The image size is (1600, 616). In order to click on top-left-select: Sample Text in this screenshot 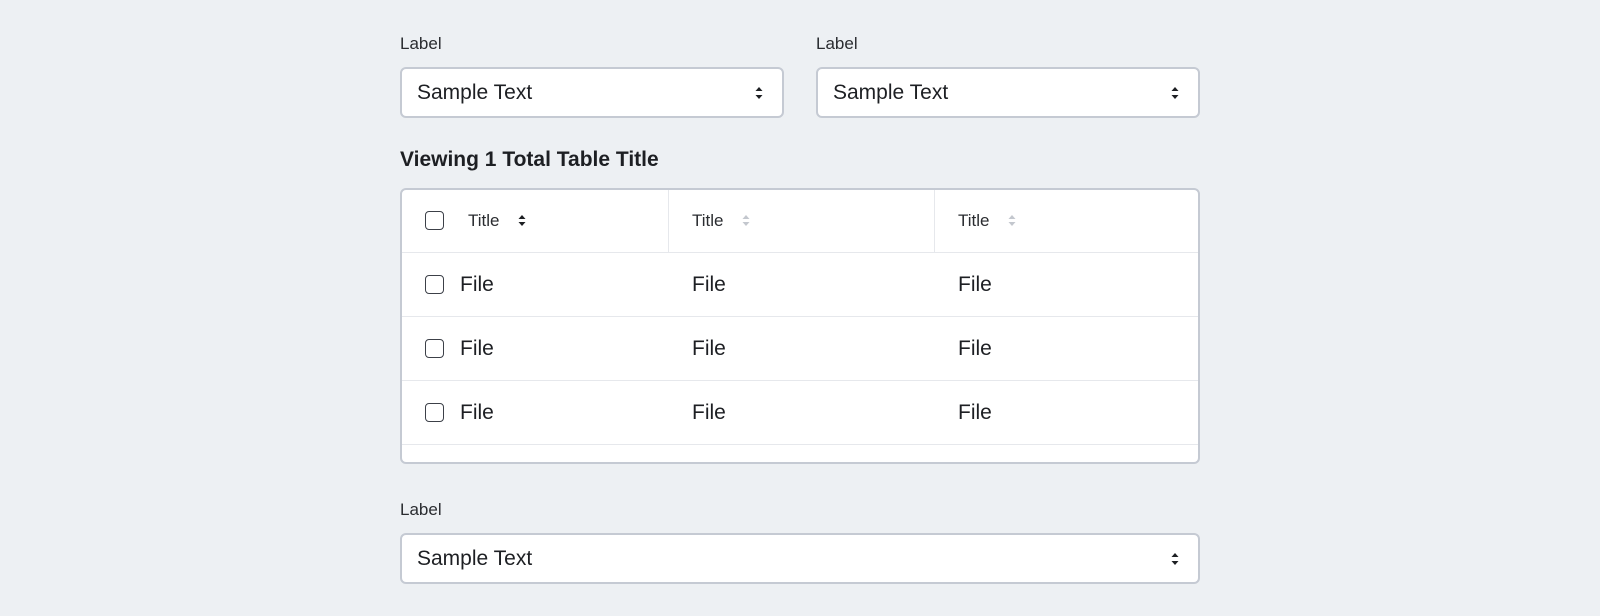, I will do `click(592, 92)`.